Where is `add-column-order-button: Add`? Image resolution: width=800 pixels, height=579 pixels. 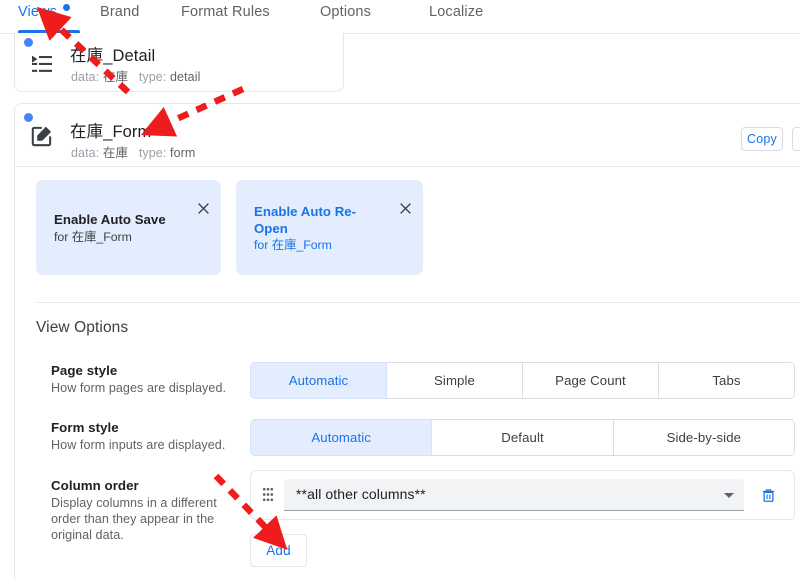
add-column-order-button: Add is located at coordinates (278, 550).